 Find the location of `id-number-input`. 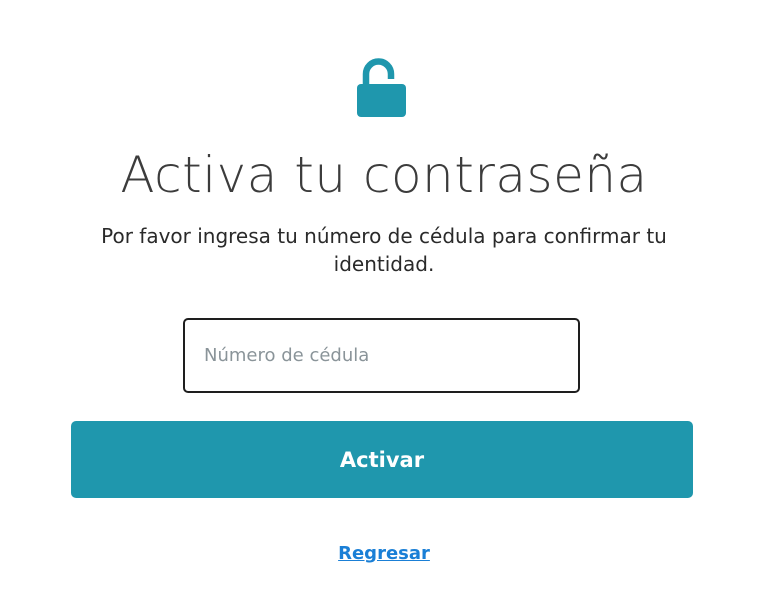

id-number-input is located at coordinates (381, 355).